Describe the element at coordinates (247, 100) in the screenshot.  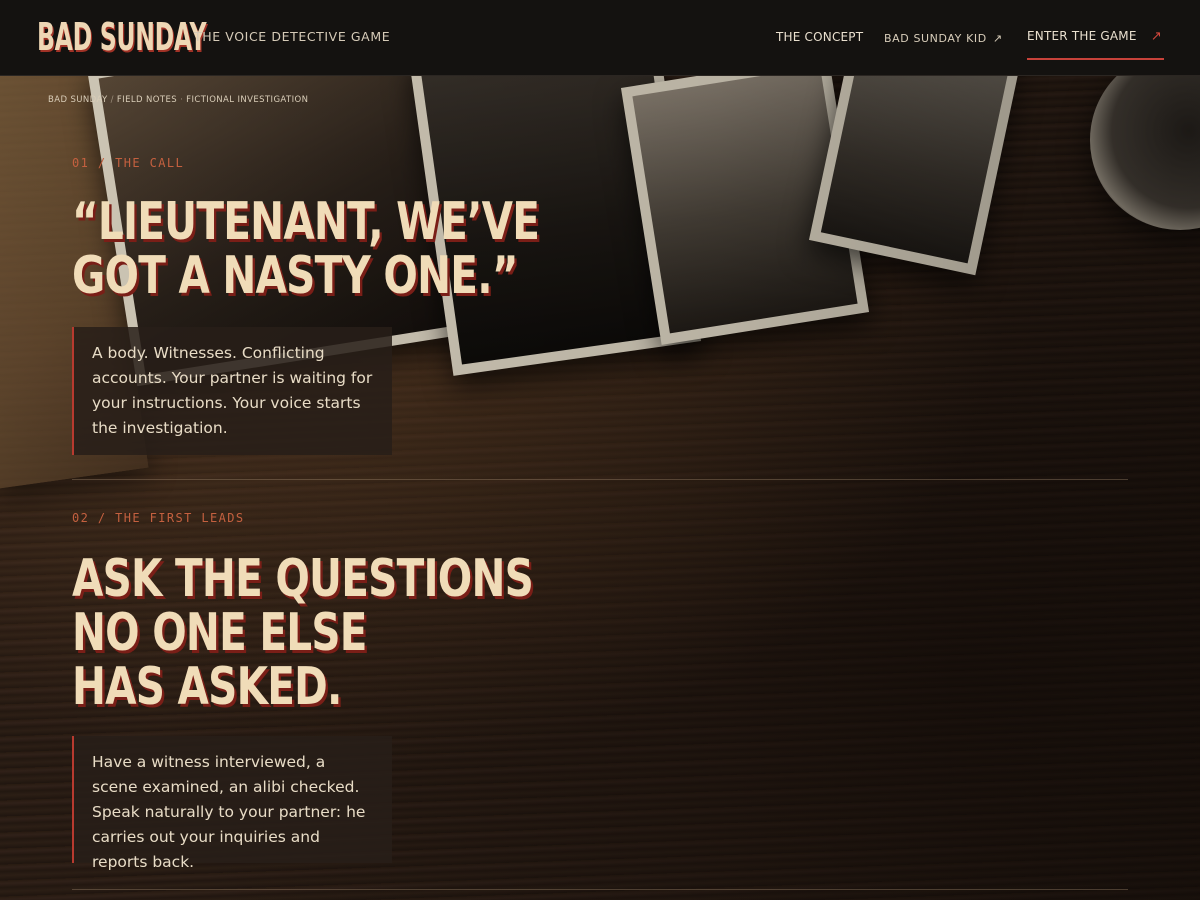
I see `breadcrumb-item-current: FICTIONAL INVESTIGATION` at that location.